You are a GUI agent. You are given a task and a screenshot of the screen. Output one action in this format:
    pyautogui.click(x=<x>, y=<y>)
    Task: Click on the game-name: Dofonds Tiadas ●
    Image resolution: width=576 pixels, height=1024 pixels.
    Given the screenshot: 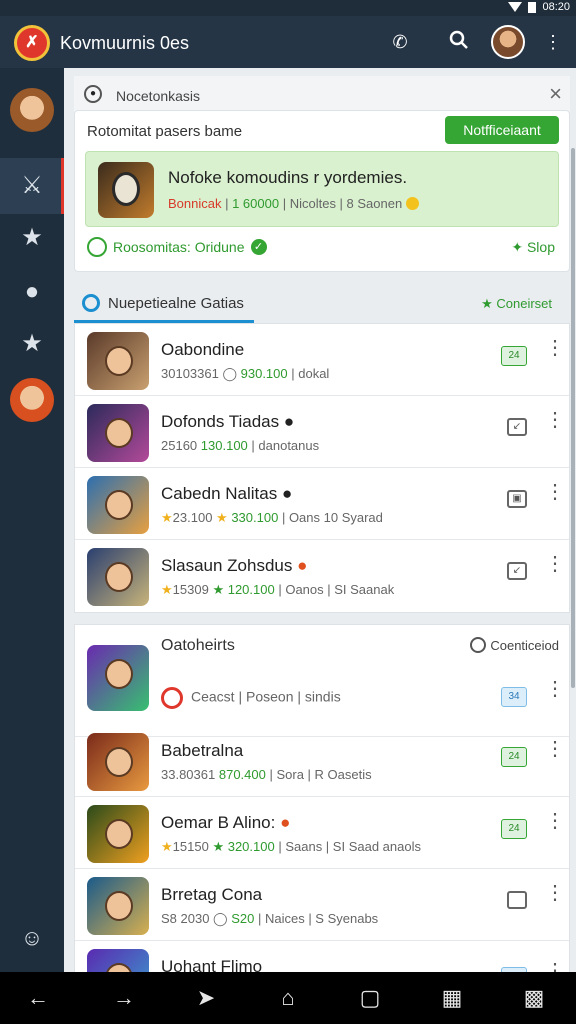 What is the action you would take?
    pyautogui.click(x=228, y=421)
    